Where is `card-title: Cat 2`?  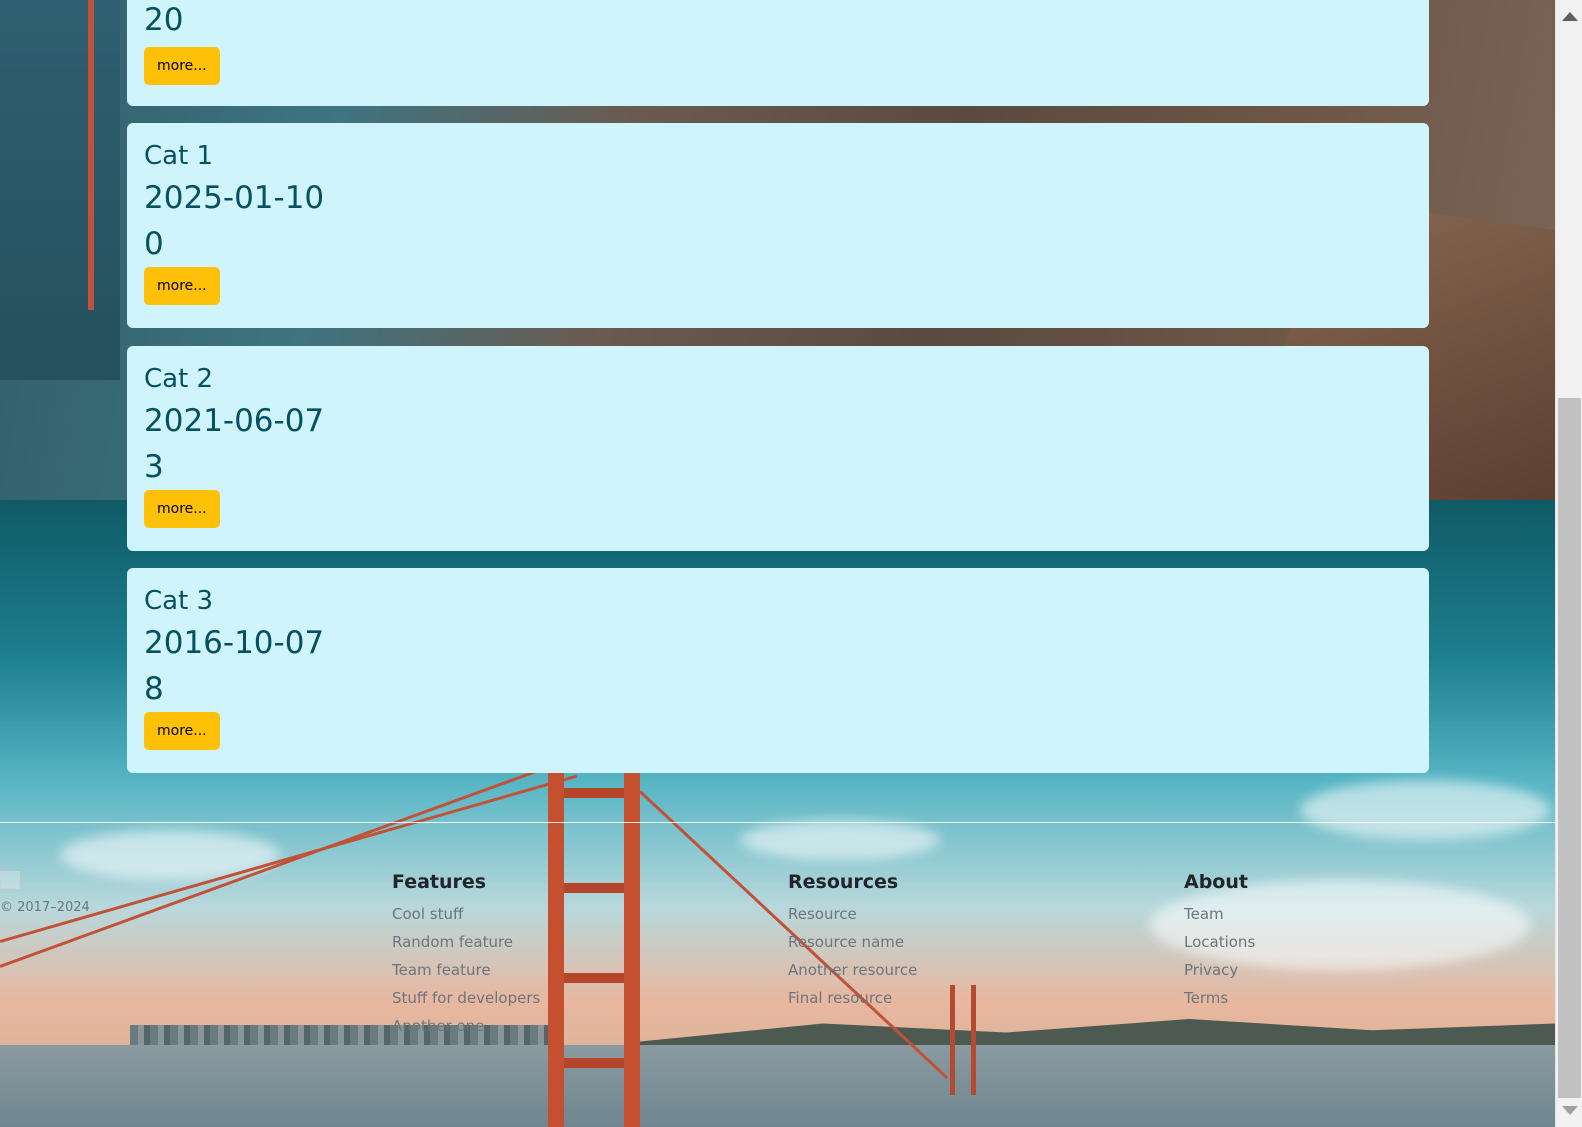 card-title: Cat 2 is located at coordinates (179, 379).